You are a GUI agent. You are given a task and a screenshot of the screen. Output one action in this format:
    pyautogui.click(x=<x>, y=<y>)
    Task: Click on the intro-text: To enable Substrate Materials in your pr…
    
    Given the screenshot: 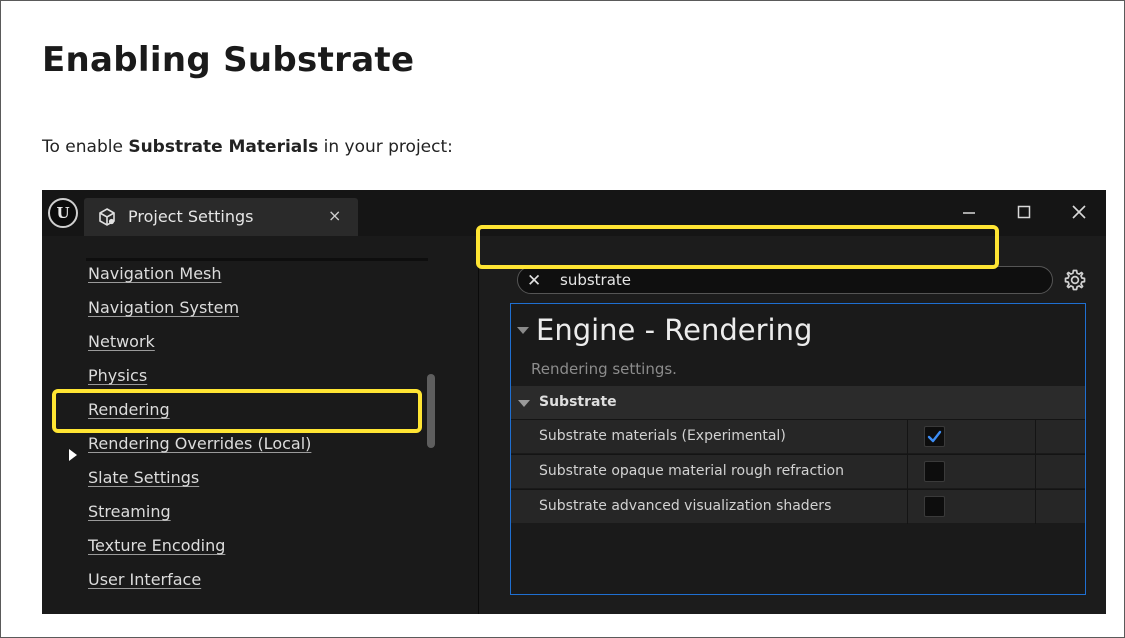 What is the action you would take?
    pyautogui.click(x=247, y=147)
    